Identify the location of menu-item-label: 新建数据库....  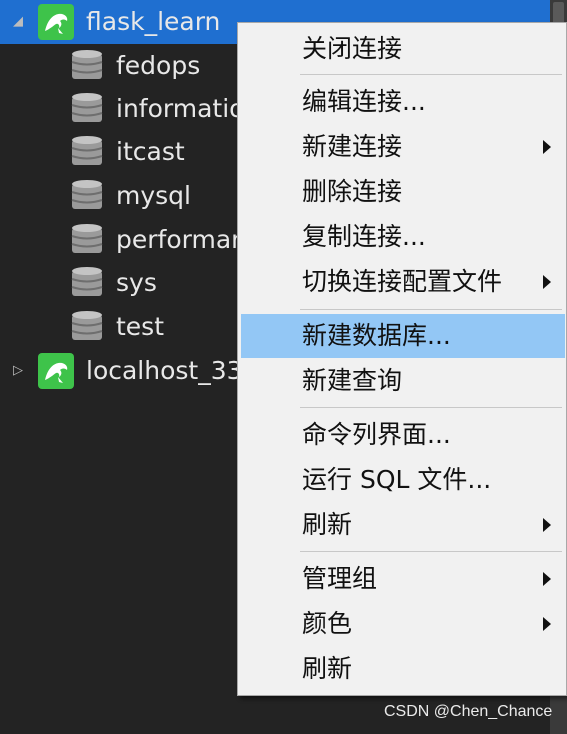
(376, 335).